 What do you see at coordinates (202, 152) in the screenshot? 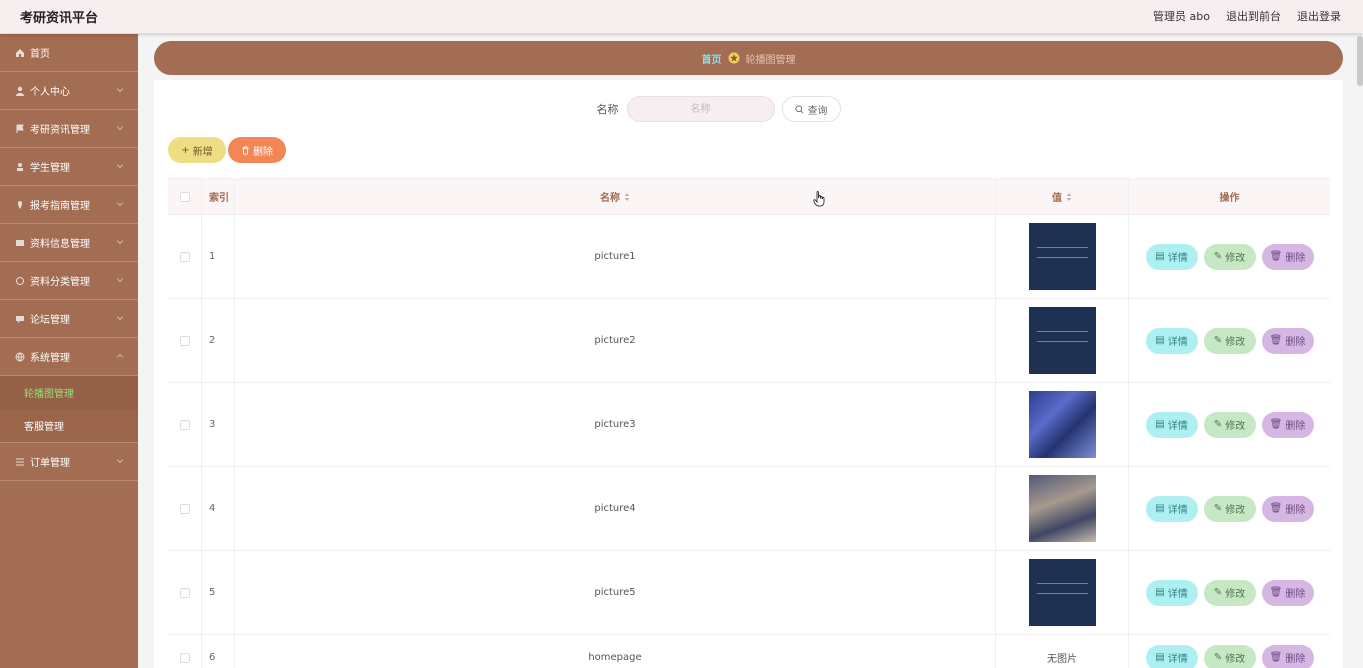
I see `add-button-label: 新增` at bounding box center [202, 152].